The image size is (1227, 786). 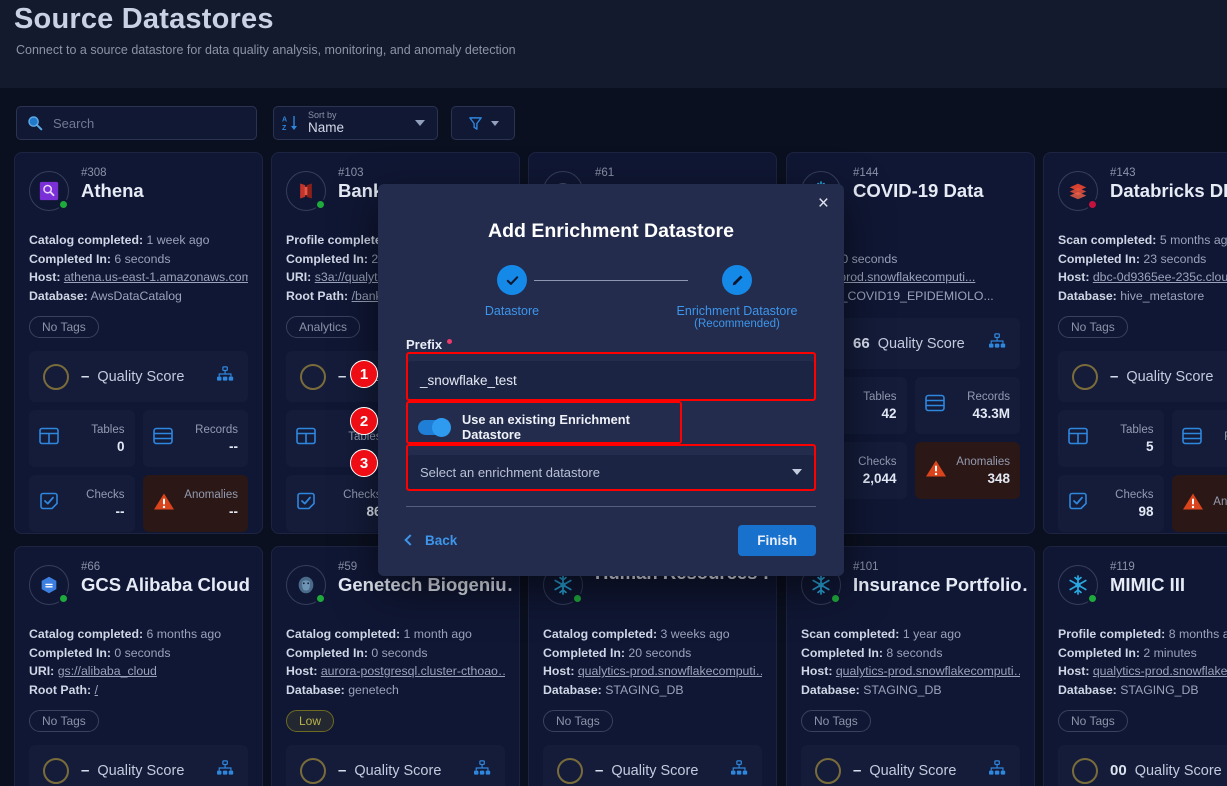 What do you see at coordinates (310, 721) in the screenshot?
I see `card-tag: Low` at bounding box center [310, 721].